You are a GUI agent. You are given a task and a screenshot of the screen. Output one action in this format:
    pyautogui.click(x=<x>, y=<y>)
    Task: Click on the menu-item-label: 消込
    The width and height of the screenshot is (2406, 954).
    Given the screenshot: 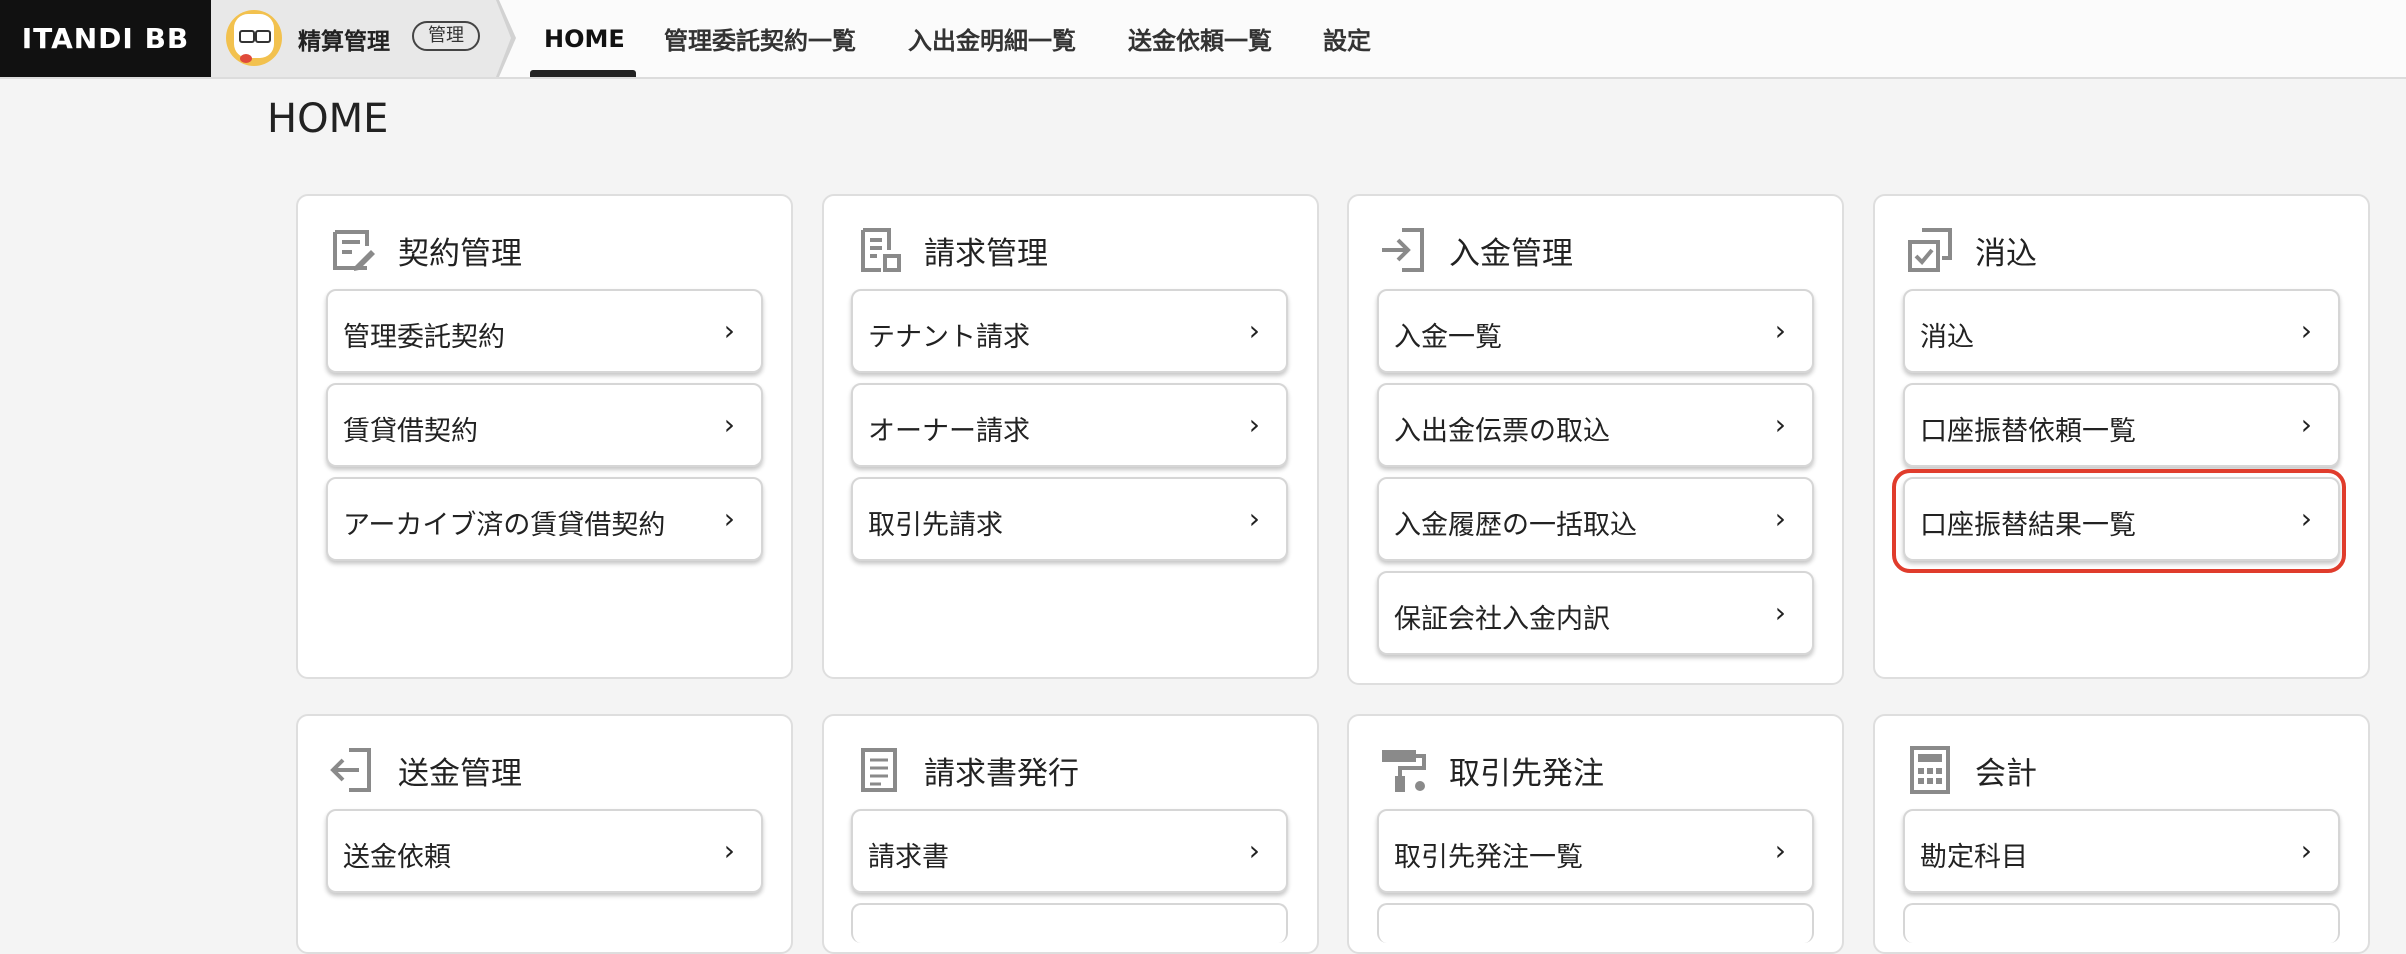 What is the action you would take?
    pyautogui.click(x=1947, y=337)
    